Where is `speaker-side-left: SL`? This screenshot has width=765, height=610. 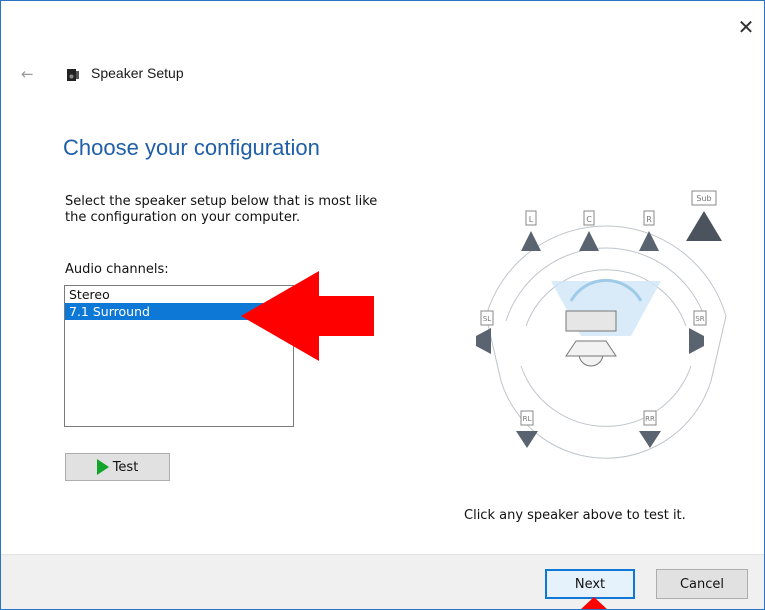
speaker-side-left: SL is located at coordinates (485, 332).